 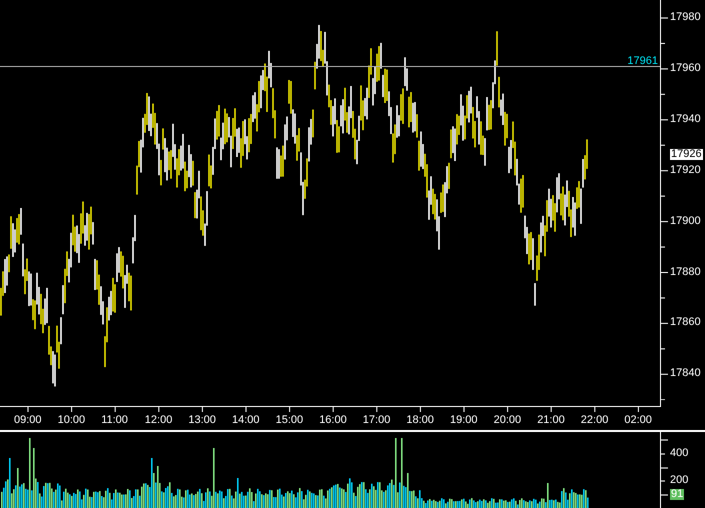 What do you see at coordinates (679, 480) in the screenshot?
I see `volume-axis-label: 200` at bounding box center [679, 480].